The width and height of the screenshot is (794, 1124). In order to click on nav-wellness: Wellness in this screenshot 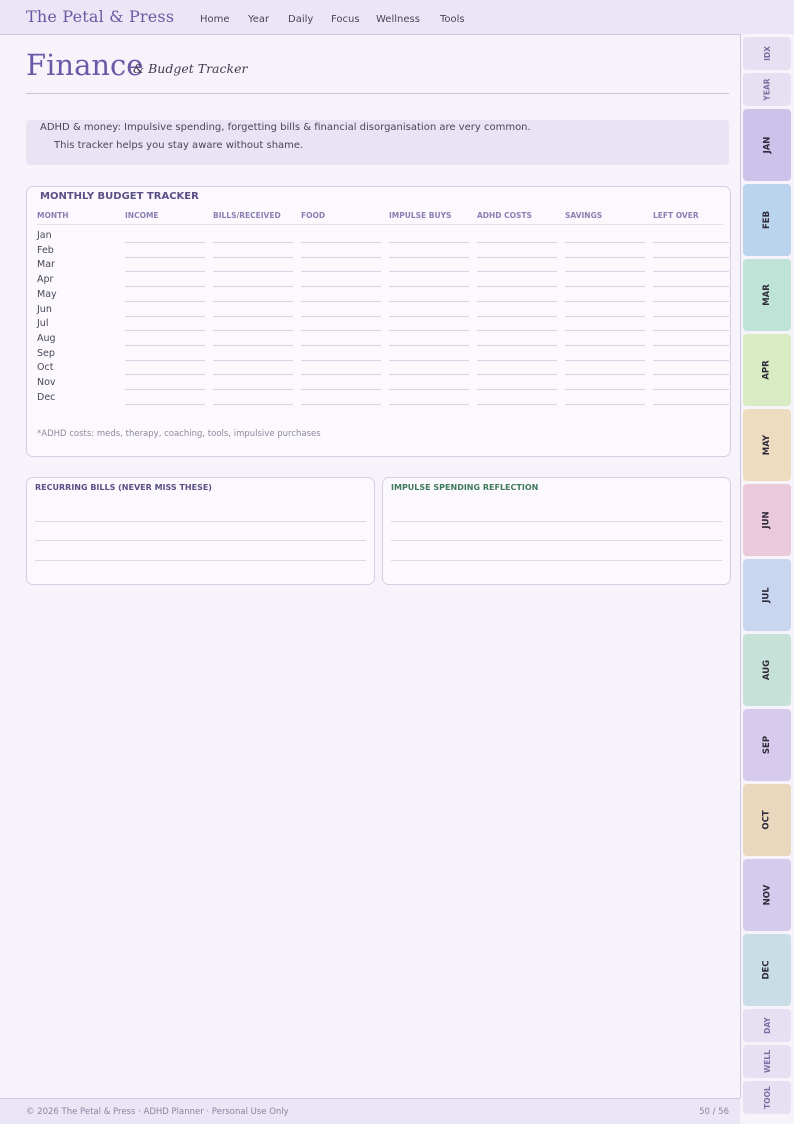, I will do `click(398, 19)`.